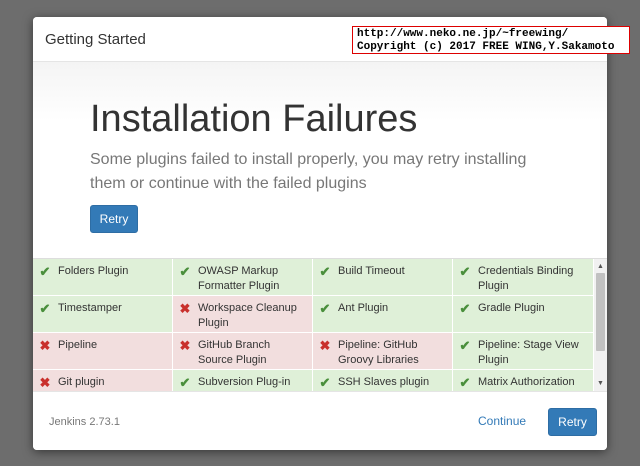  I want to click on version-label: Jenkins 2.73.1, so click(84, 422).